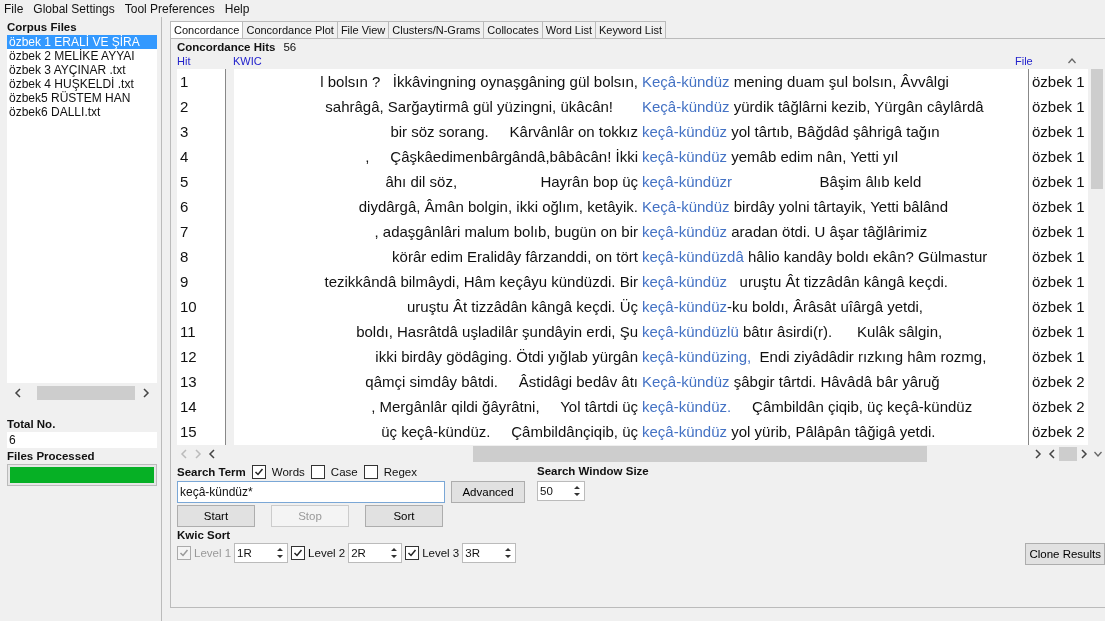 The width and height of the screenshot is (1105, 621). Describe the element at coordinates (624, 61) in the screenshot. I see `column-header: KWIC` at that location.